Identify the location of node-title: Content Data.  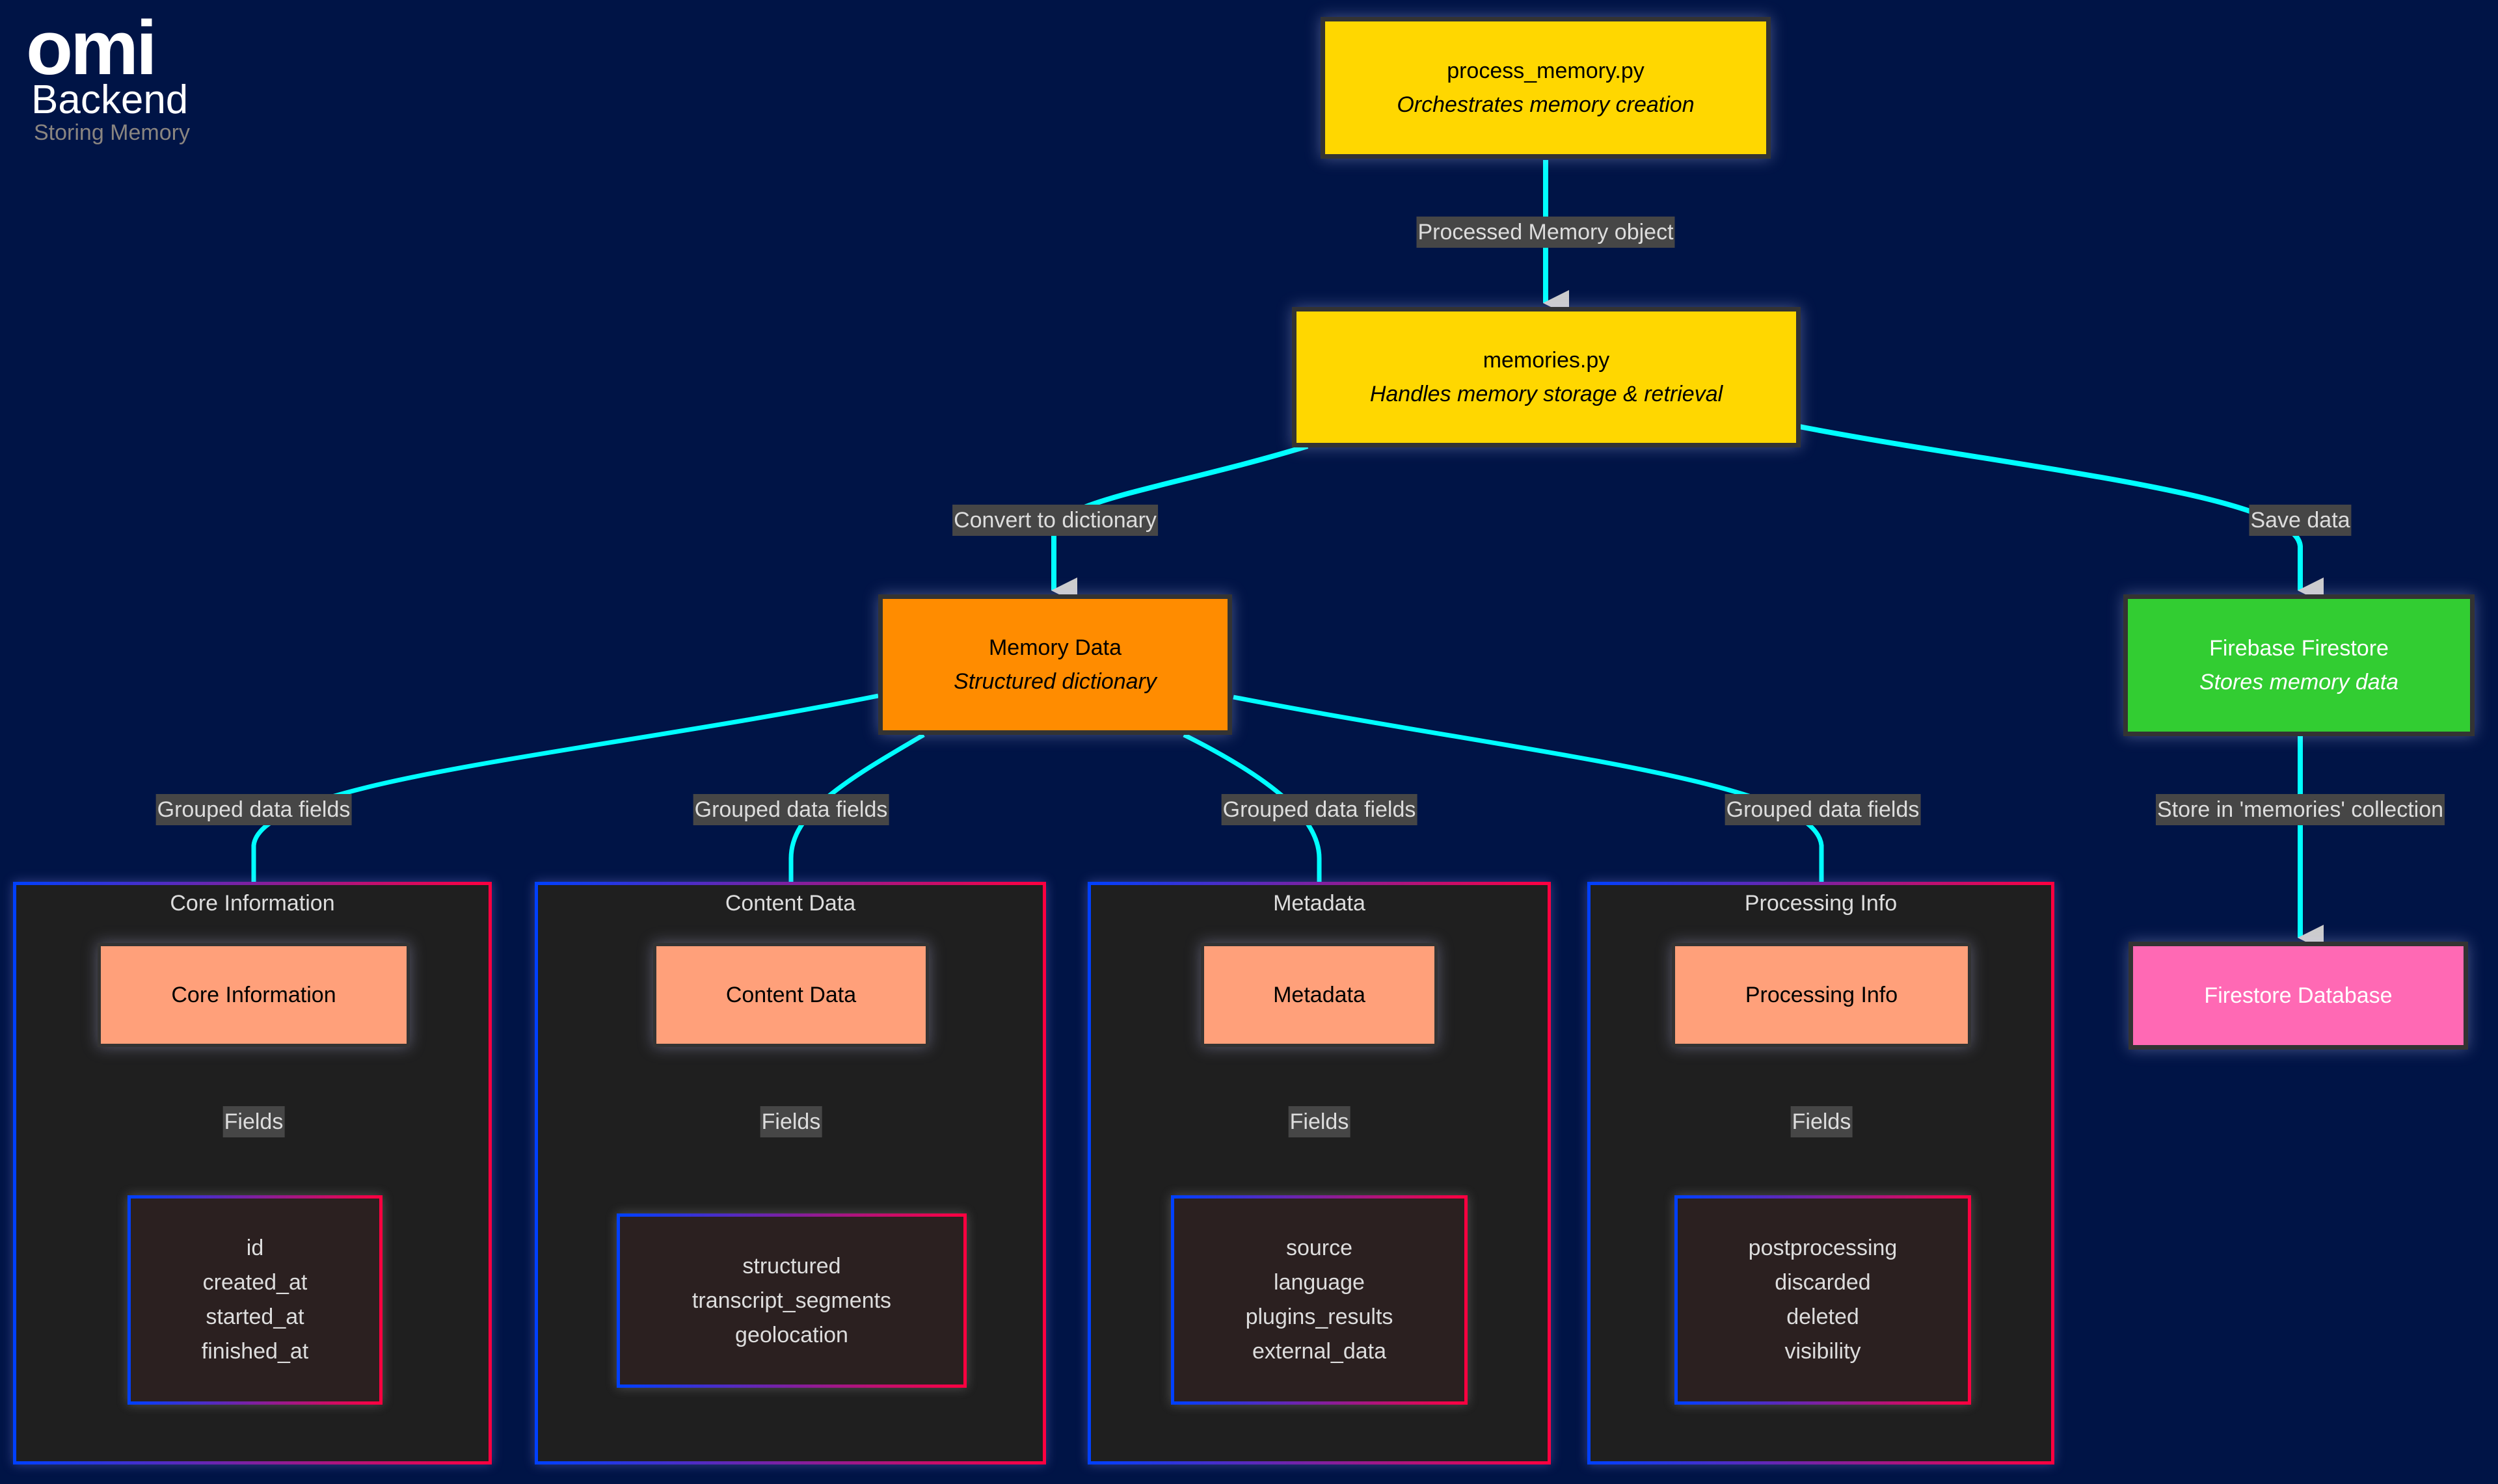
(791, 995).